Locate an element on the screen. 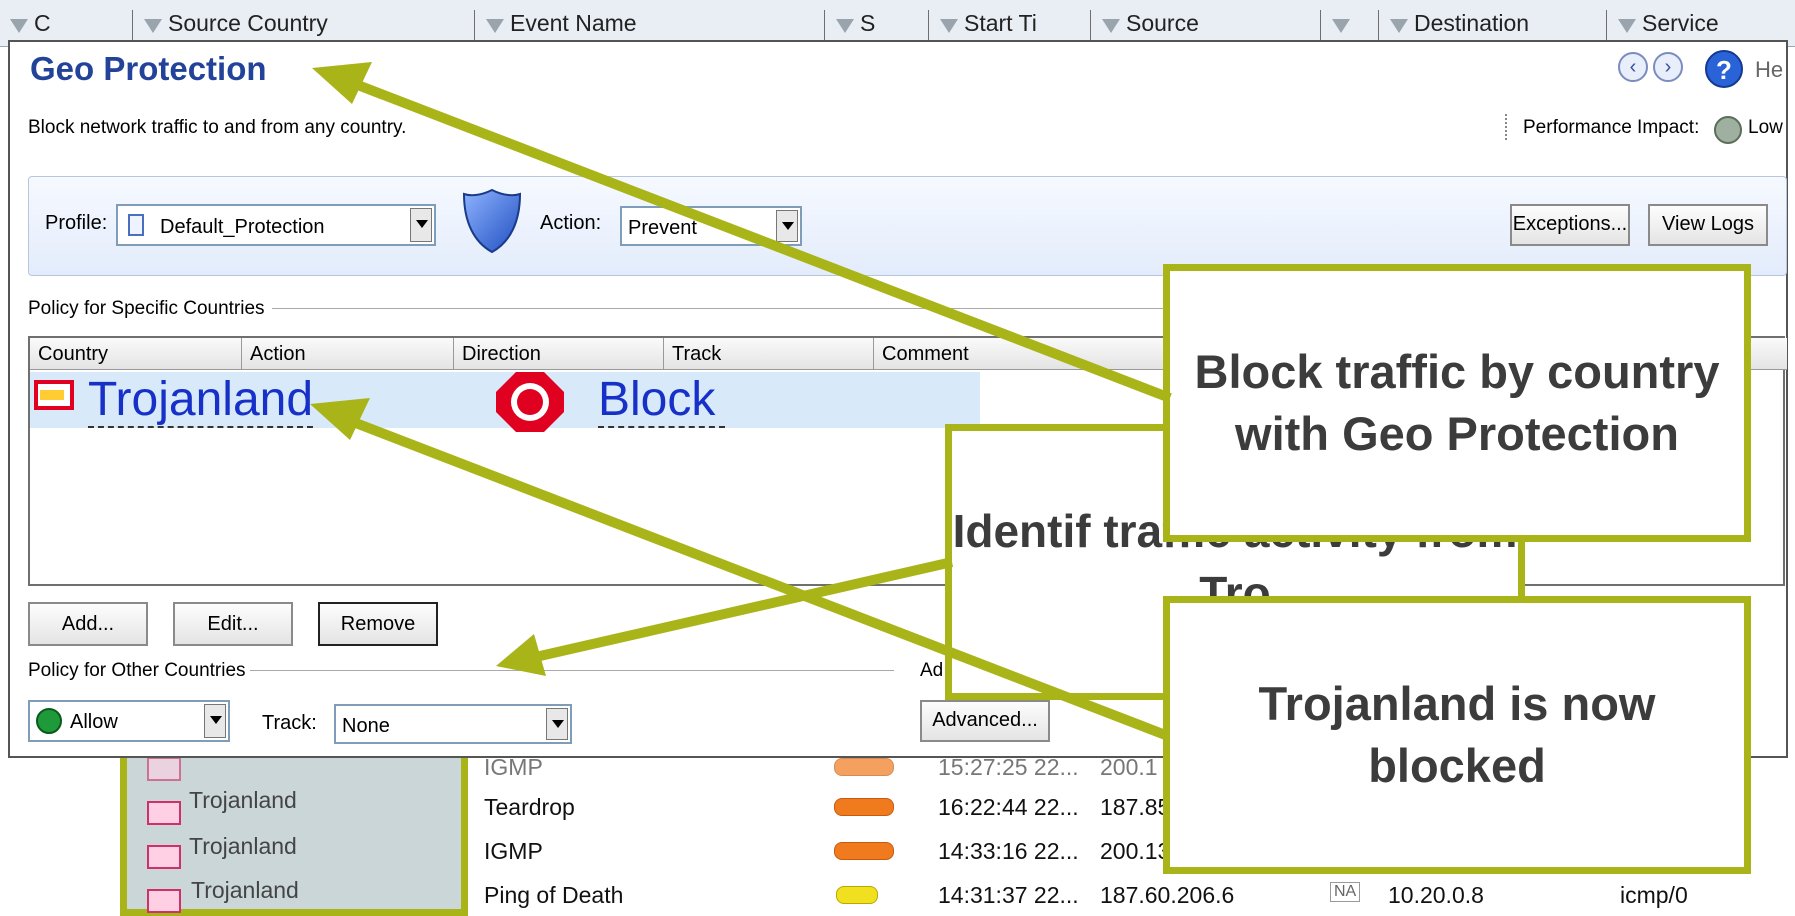 This screenshot has width=1795, height=916. col-severity: S is located at coordinates (877, 27).